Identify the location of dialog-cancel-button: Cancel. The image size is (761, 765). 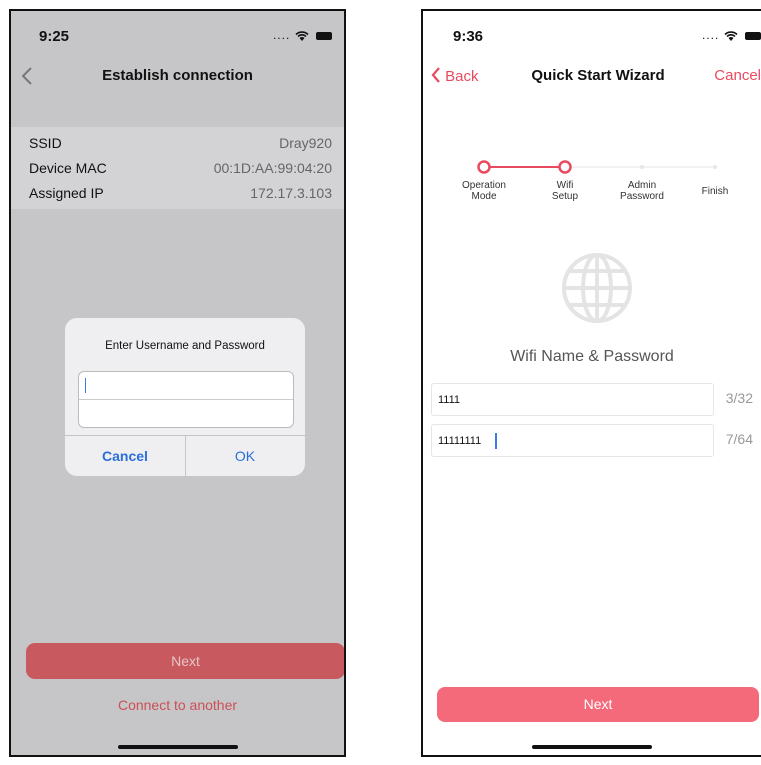
(125, 456).